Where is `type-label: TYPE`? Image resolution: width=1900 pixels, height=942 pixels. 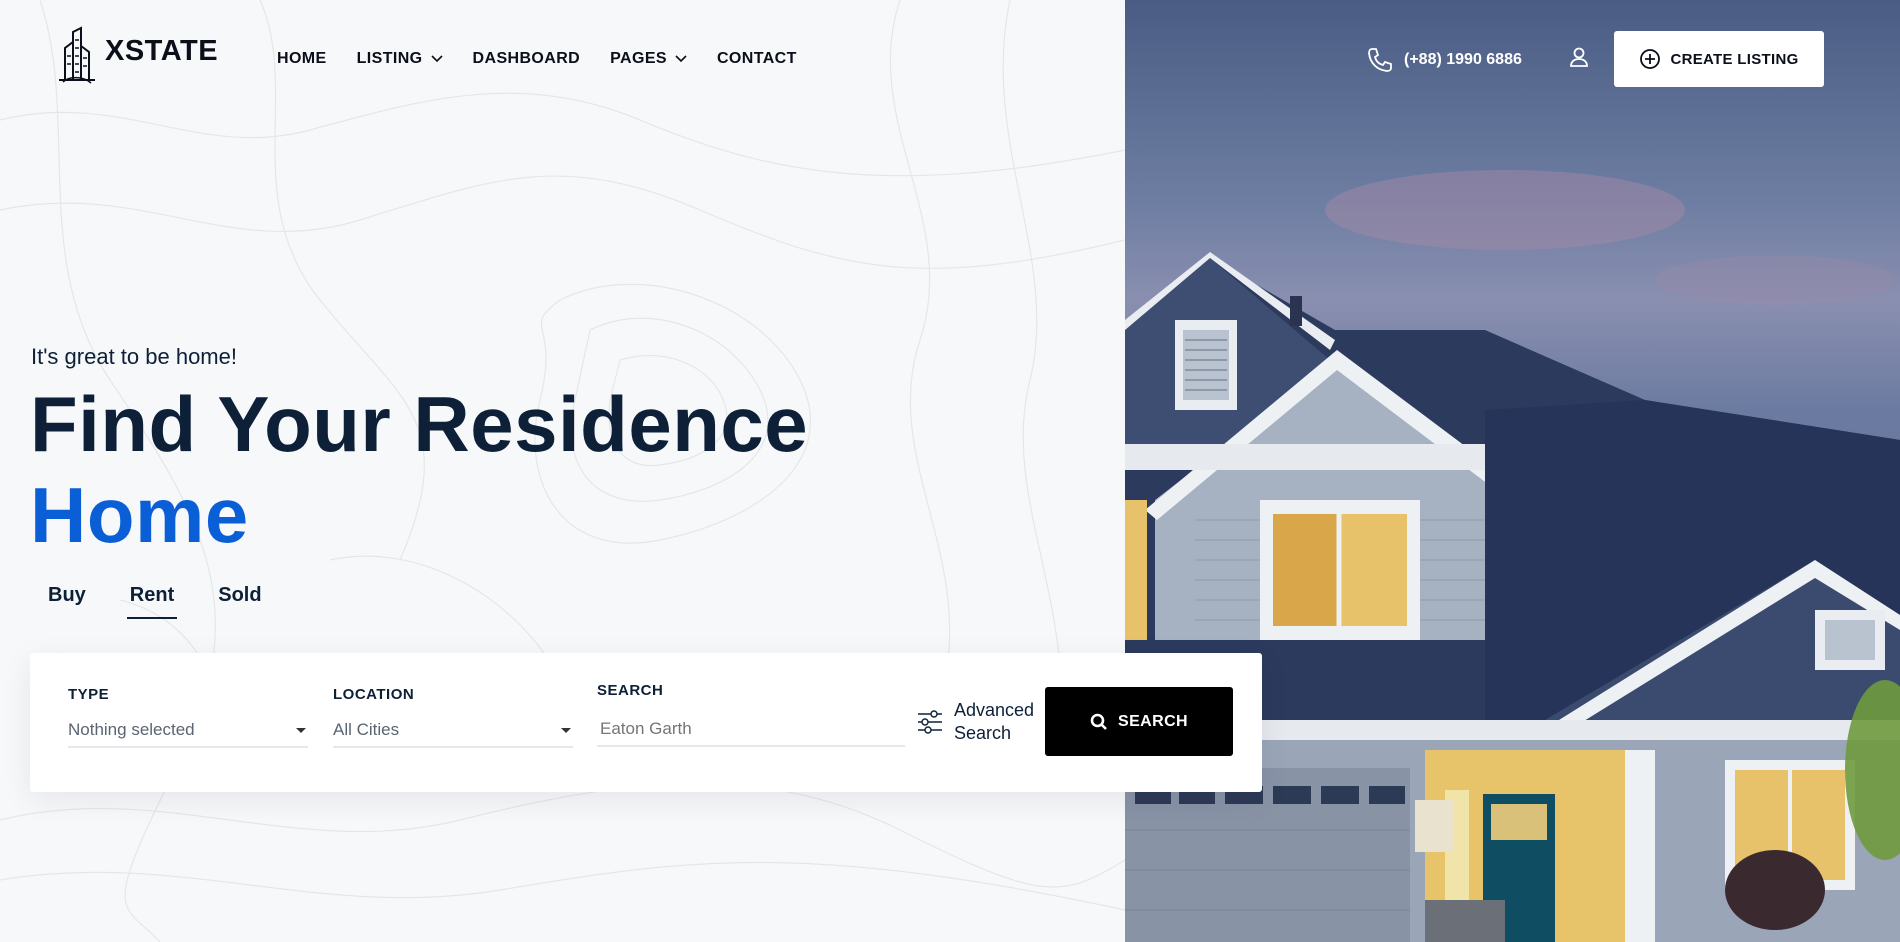
type-label: TYPE is located at coordinates (89, 694).